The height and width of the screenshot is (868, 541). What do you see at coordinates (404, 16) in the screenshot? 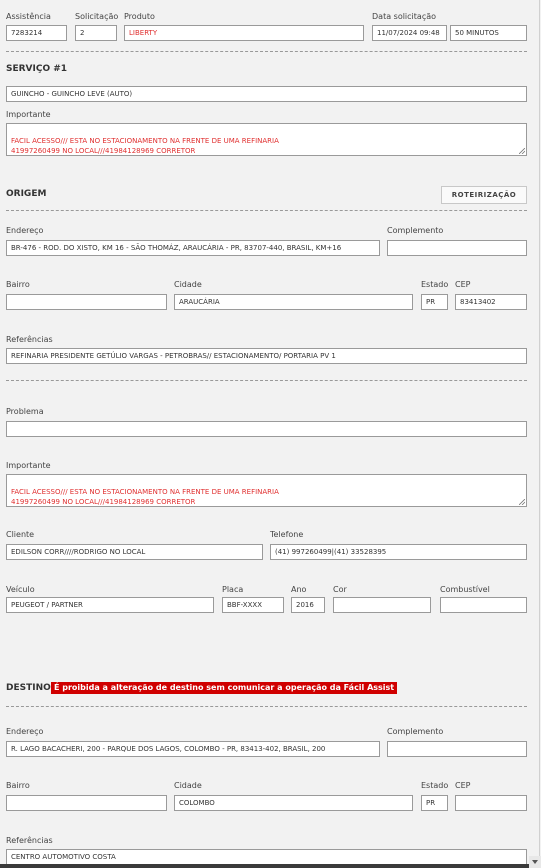
I see `data-solicitacao-label: Data solicitação` at bounding box center [404, 16].